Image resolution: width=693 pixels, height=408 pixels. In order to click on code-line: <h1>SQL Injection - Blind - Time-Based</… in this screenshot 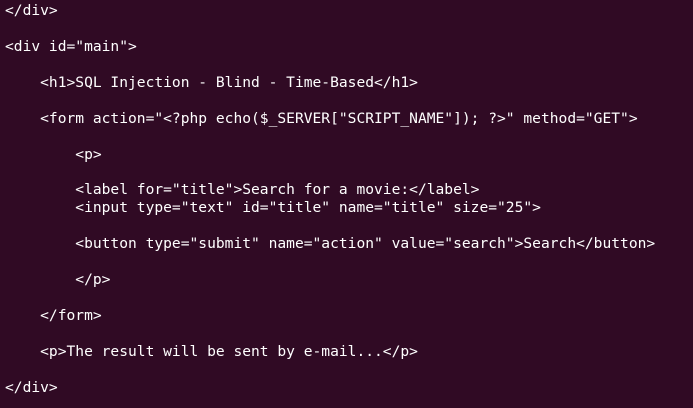, I will do `click(211, 82)`.